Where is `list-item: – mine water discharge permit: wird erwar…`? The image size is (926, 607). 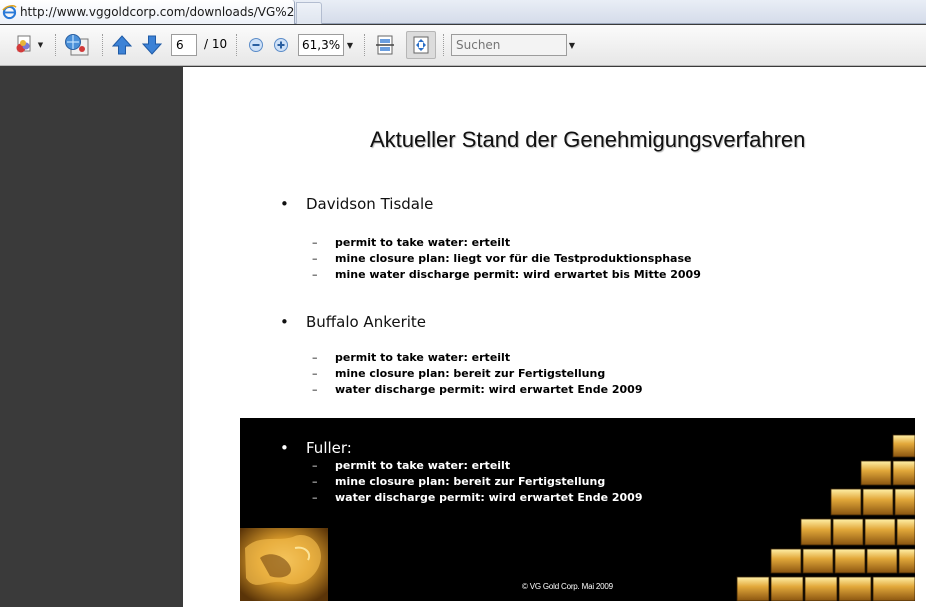 list-item: – mine water discharge permit: wird erwar… is located at coordinates (506, 274).